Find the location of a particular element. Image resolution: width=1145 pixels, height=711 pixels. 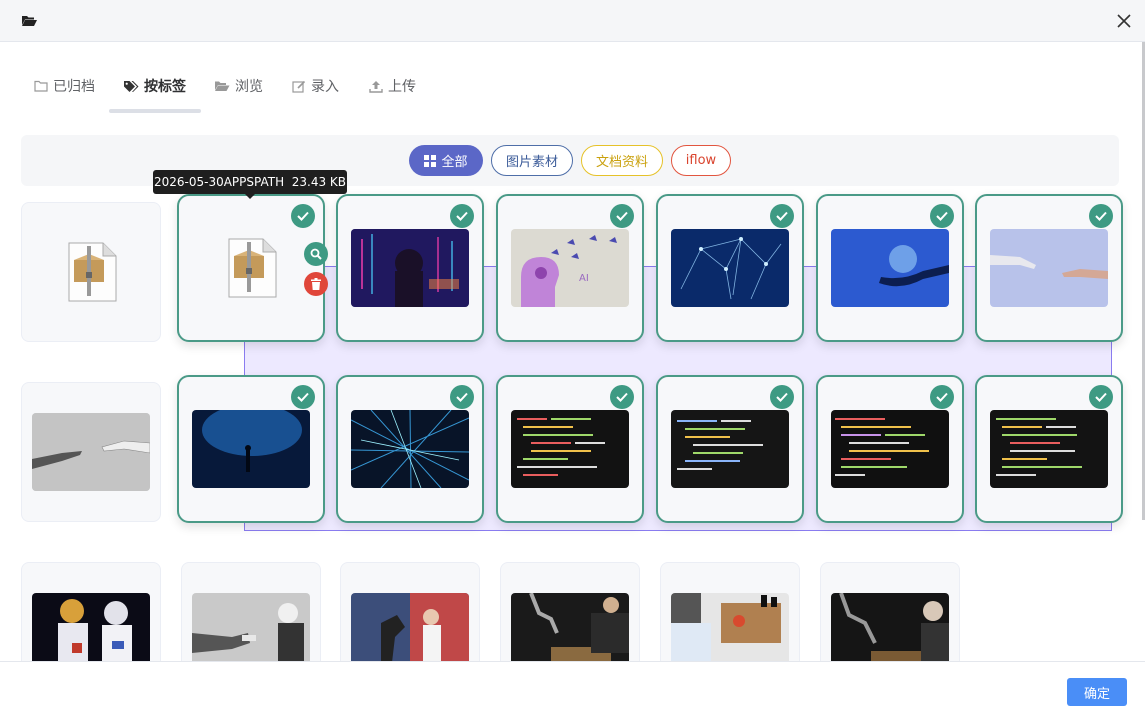

image-card: AI is located at coordinates (570, 268).